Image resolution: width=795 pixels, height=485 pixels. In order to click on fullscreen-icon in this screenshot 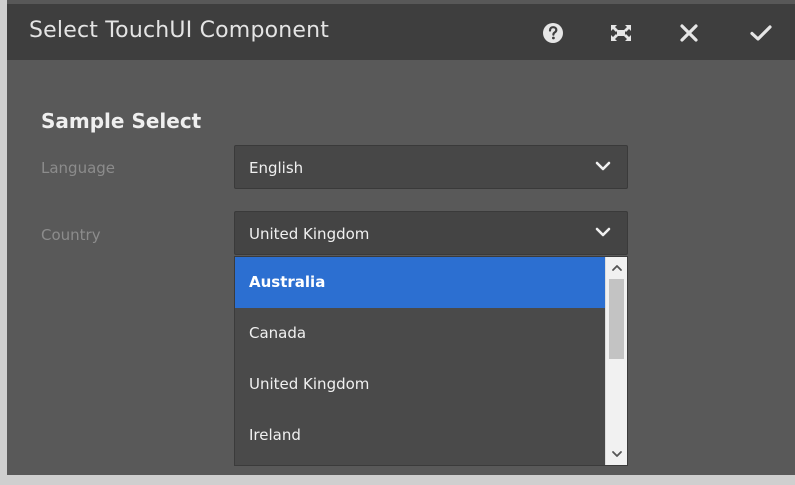, I will do `click(621, 33)`.